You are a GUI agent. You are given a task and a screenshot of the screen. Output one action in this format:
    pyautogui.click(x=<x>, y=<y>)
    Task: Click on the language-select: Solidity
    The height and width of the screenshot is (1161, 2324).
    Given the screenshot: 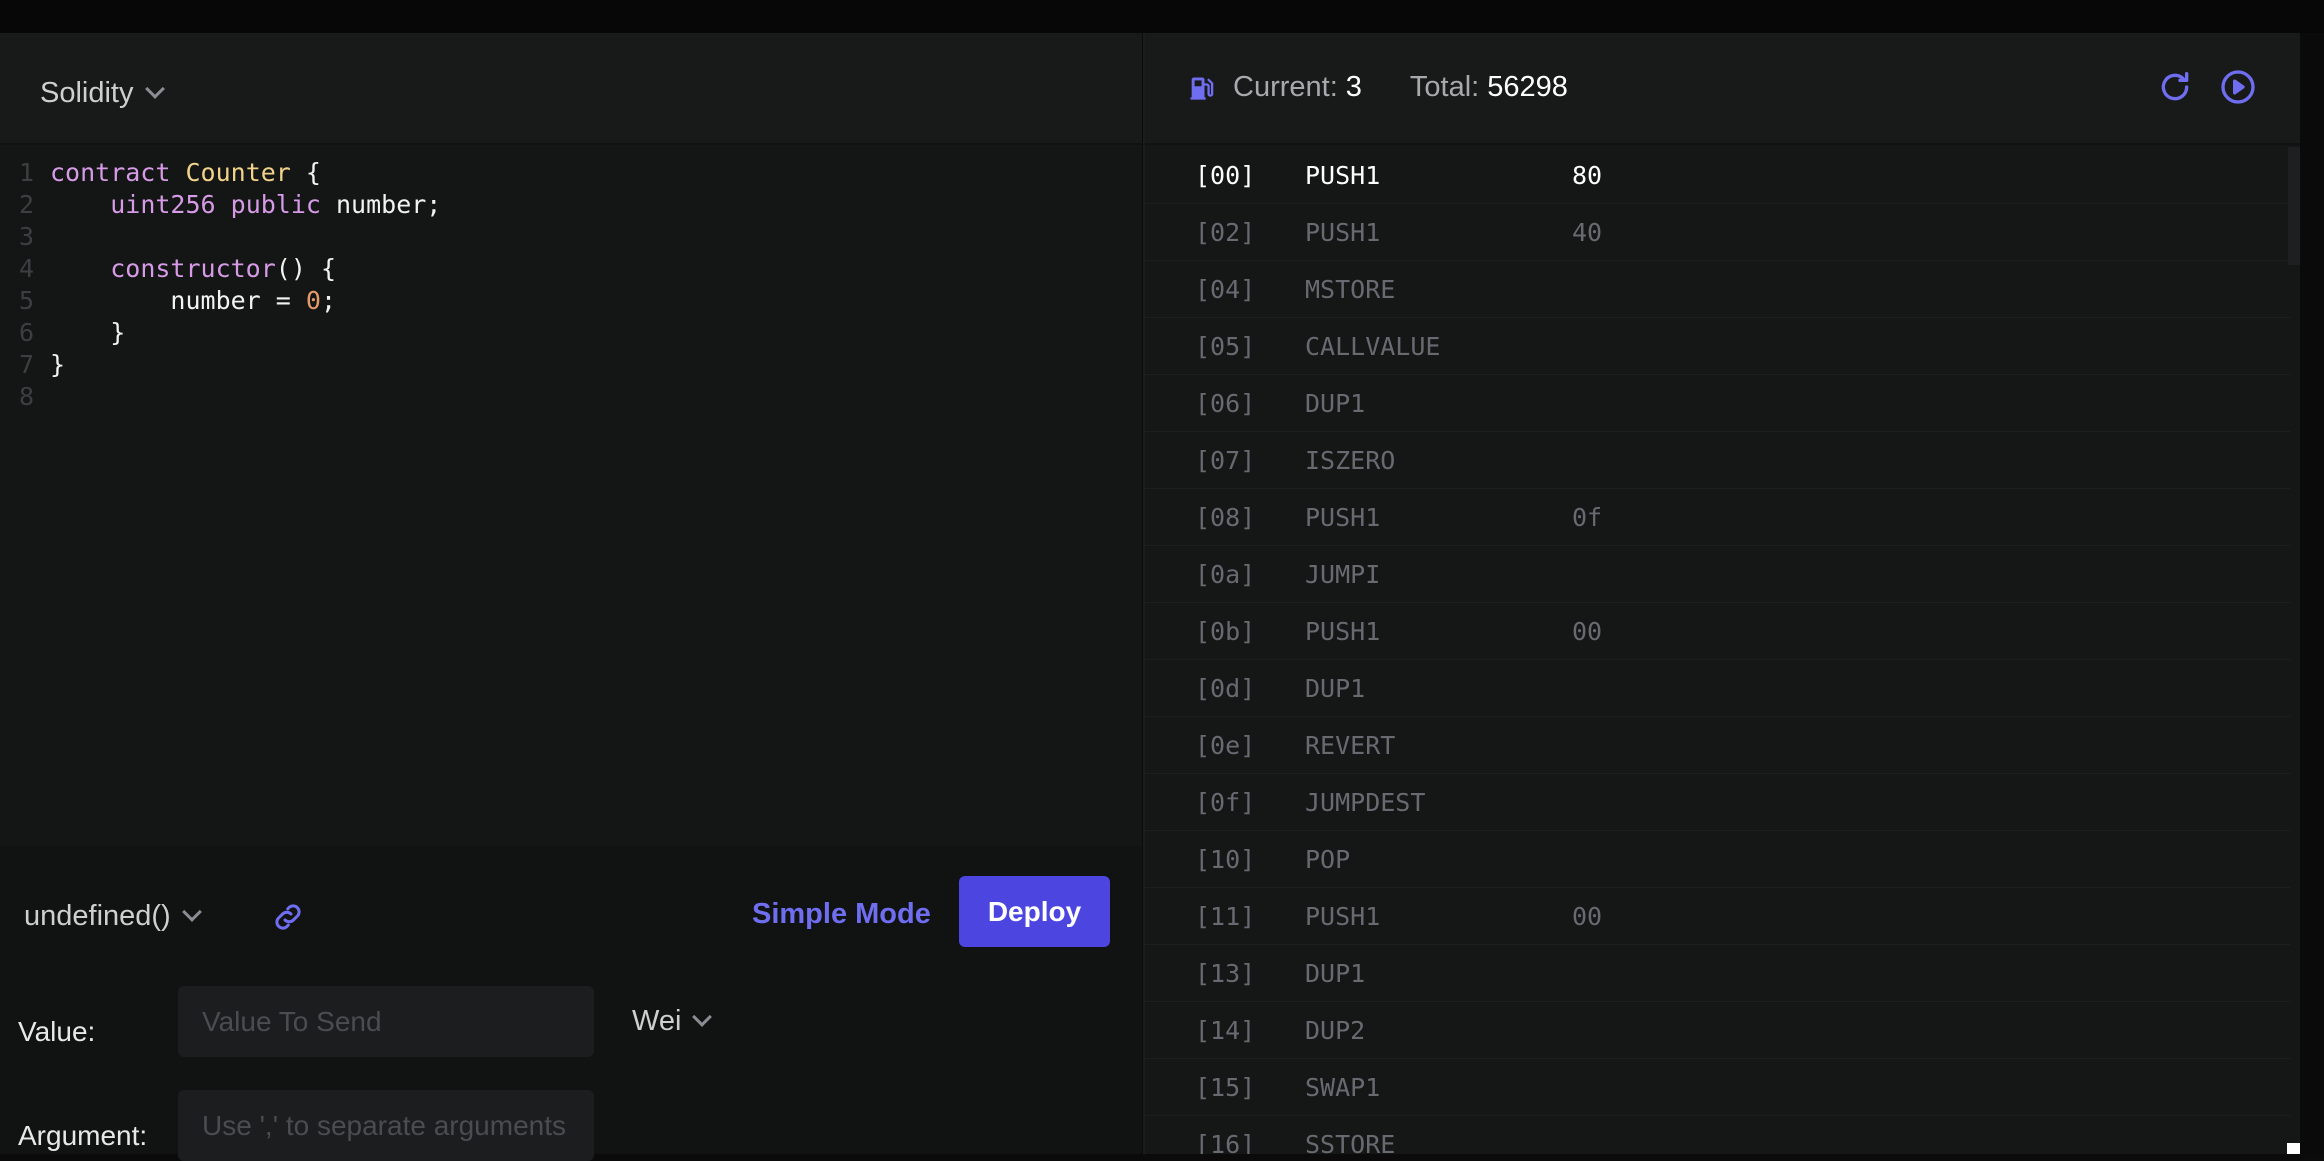 What is the action you would take?
    pyautogui.click(x=102, y=93)
    